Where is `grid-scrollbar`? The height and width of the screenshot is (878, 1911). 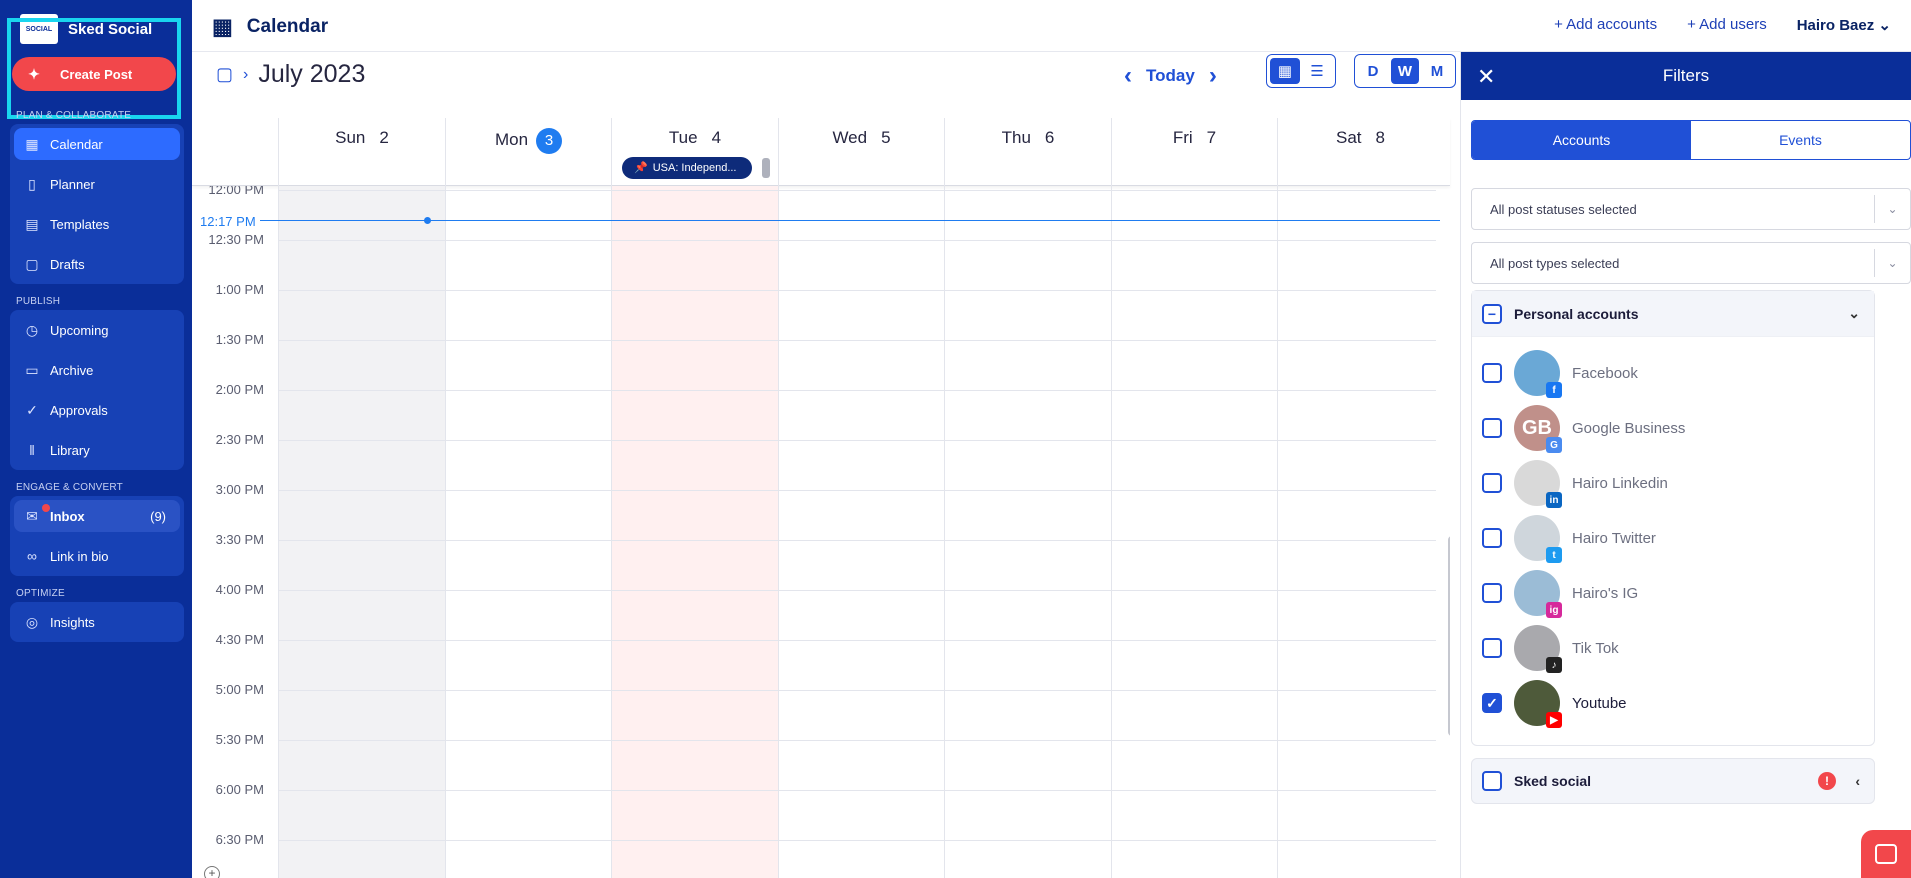 grid-scrollbar is located at coordinates (1449, 636).